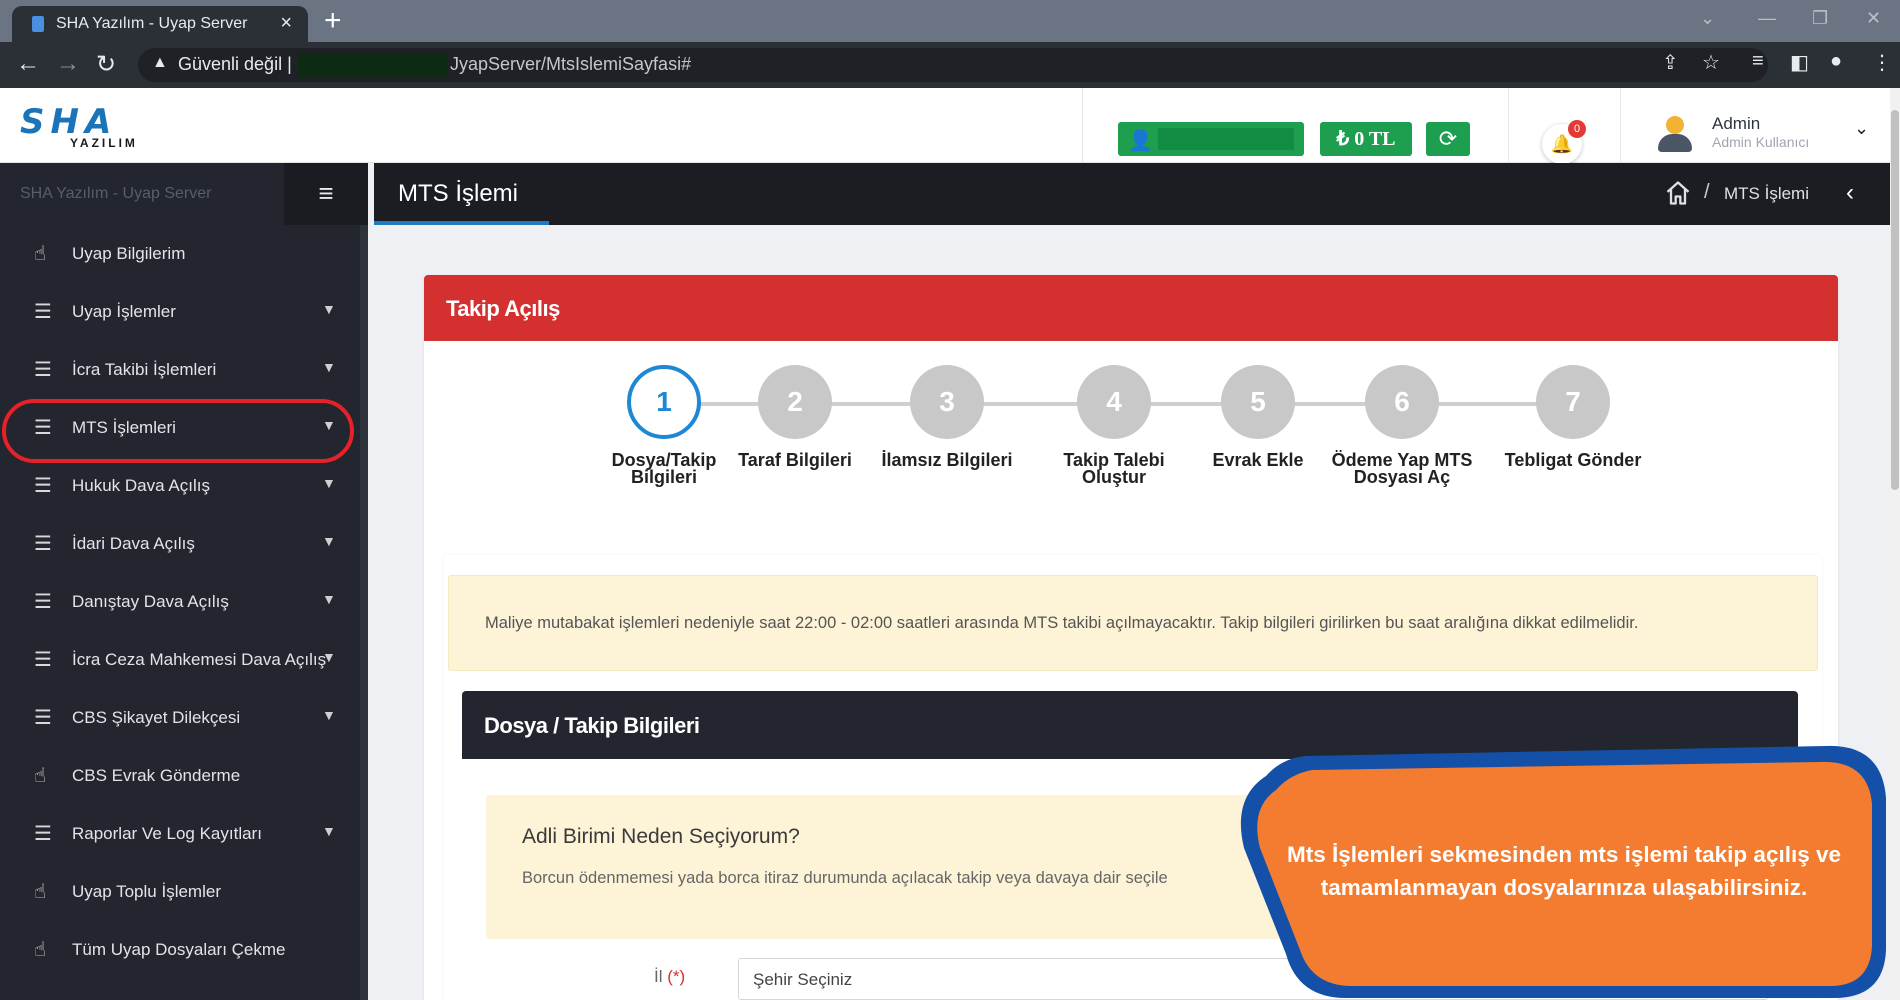  Describe the element at coordinates (373, 65) in the screenshot. I see `redacted-host` at that location.